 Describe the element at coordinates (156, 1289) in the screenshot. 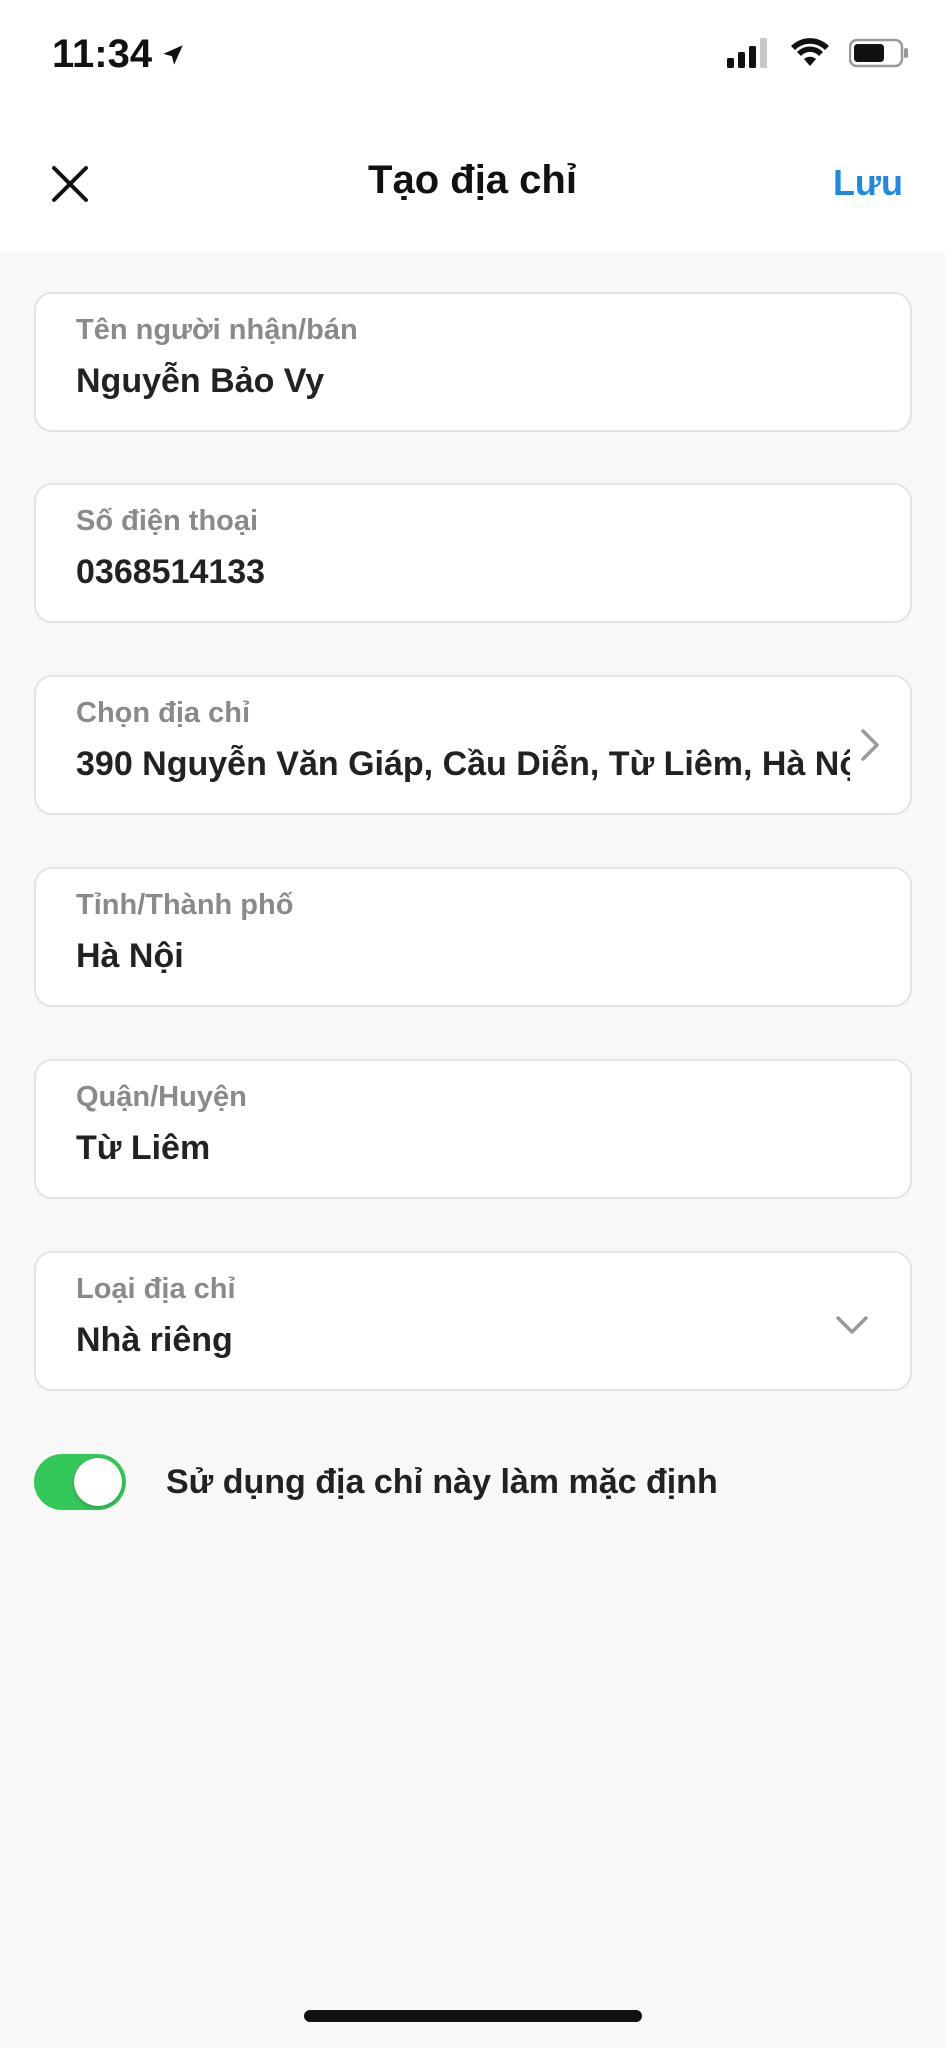

I see `address-type-label: Loại địa chỉ` at that location.